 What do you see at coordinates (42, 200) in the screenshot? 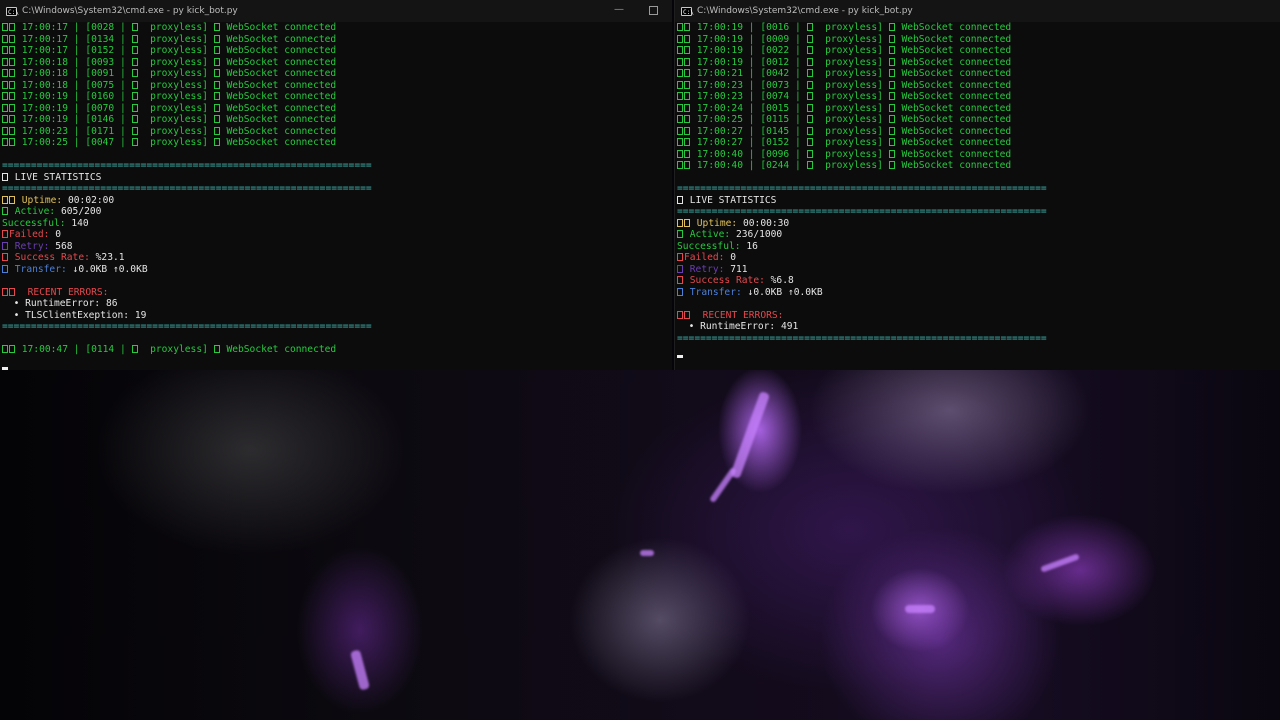
I see `stat-uptime-label: Uptime:` at bounding box center [42, 200].